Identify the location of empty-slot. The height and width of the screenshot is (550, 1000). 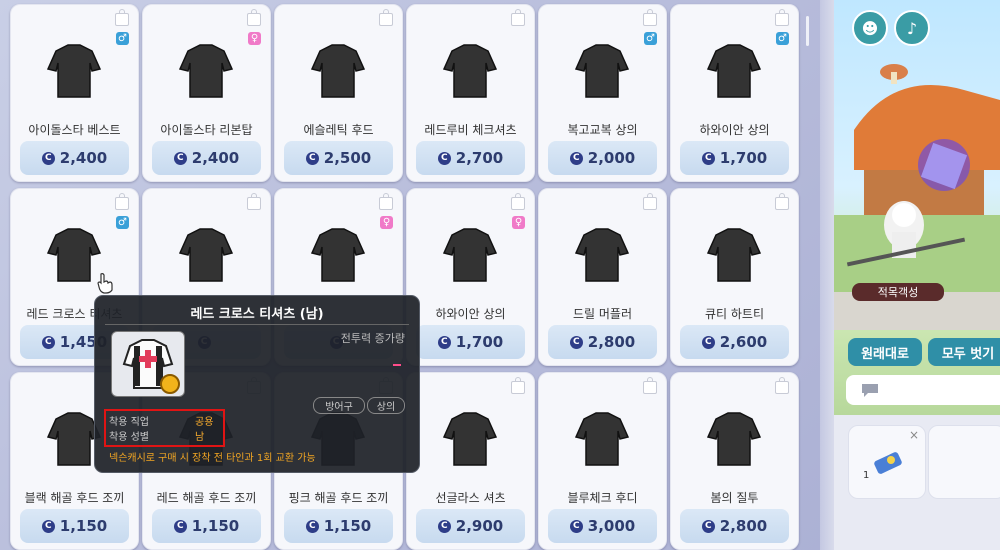
(964, 462).